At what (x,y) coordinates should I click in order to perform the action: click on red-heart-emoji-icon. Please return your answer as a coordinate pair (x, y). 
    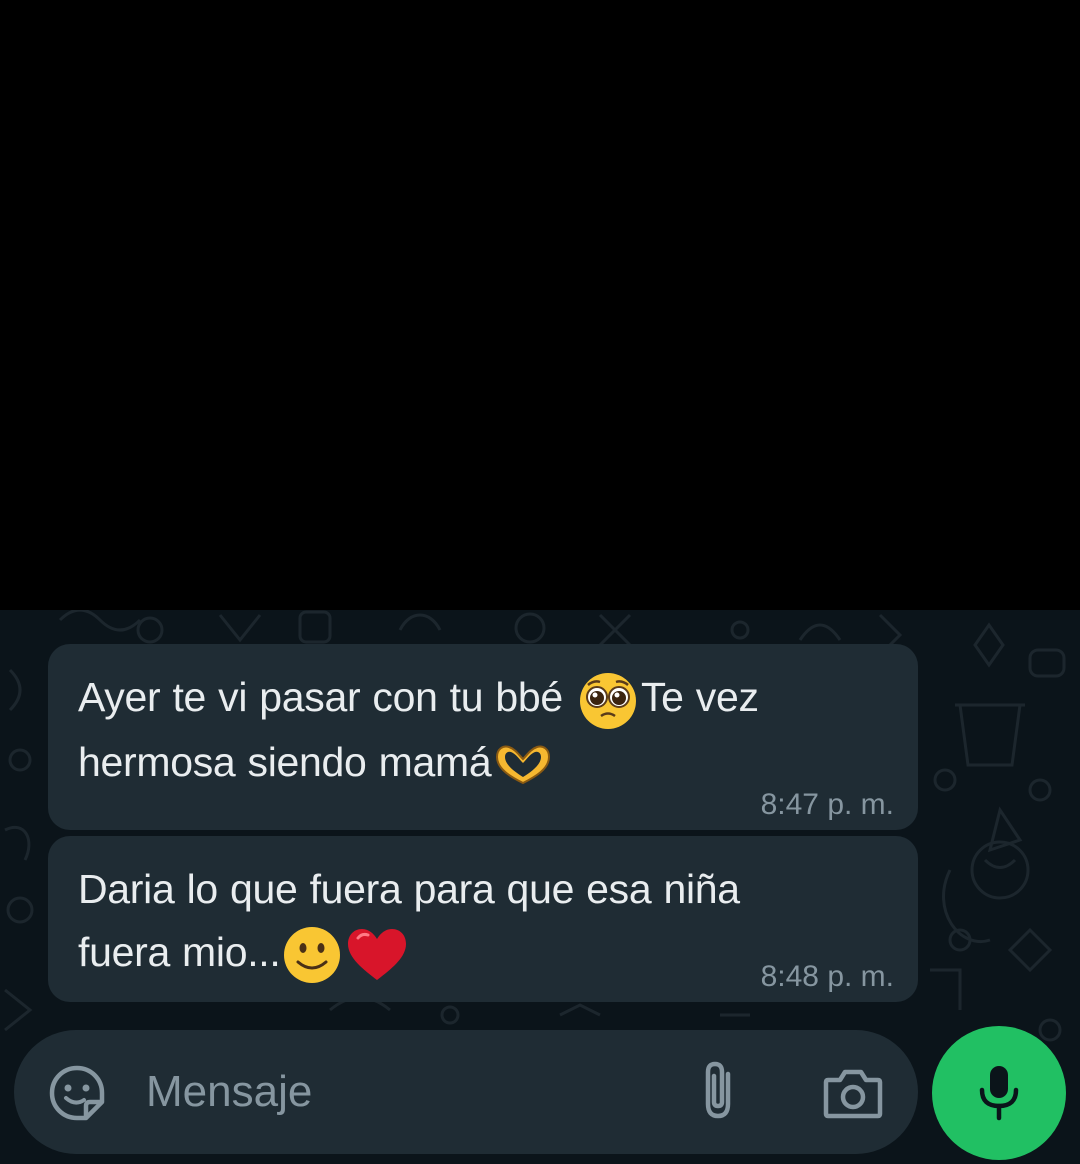
    Looking at the image, I should click on (377, 955).